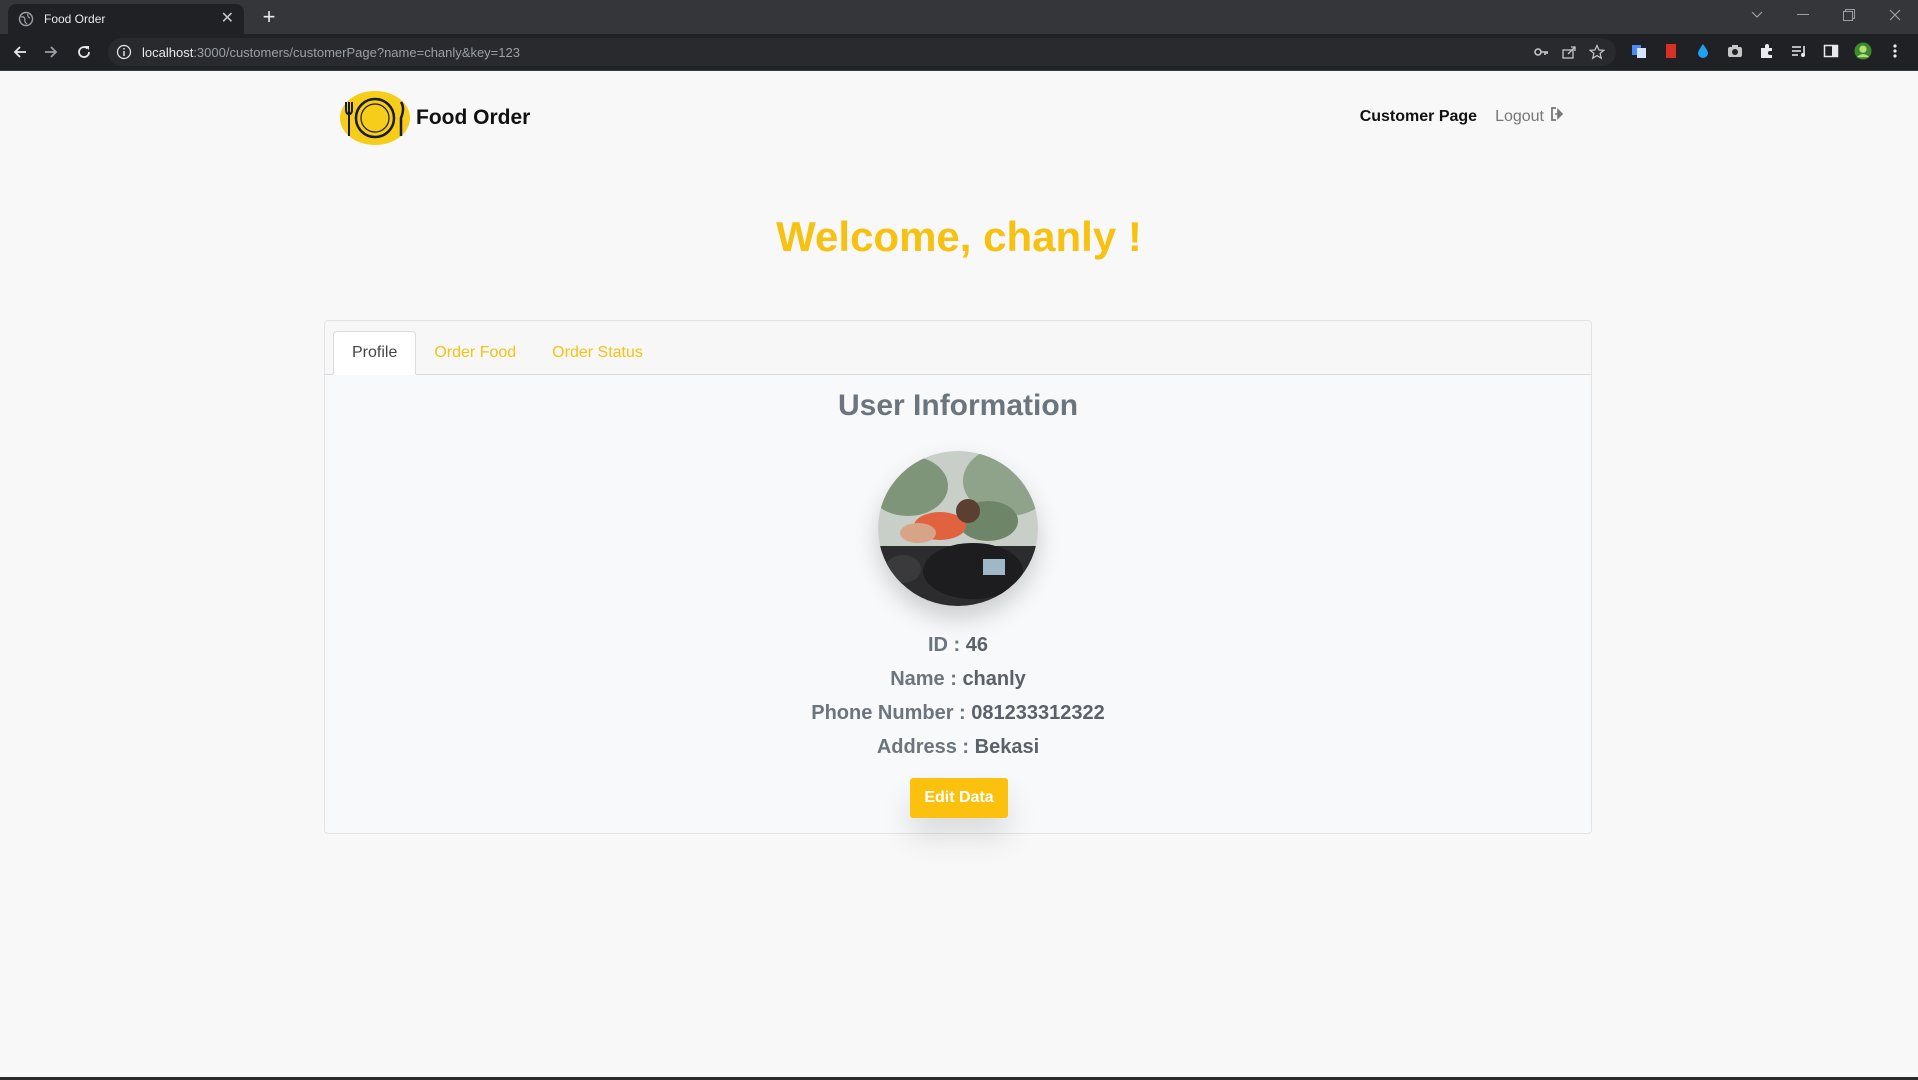 This screenshot has width=1918, height=1080. What do you see at coordinates (958, 528) in the screenshot?
I see `user-avatar` at bounding box center [958, 528].